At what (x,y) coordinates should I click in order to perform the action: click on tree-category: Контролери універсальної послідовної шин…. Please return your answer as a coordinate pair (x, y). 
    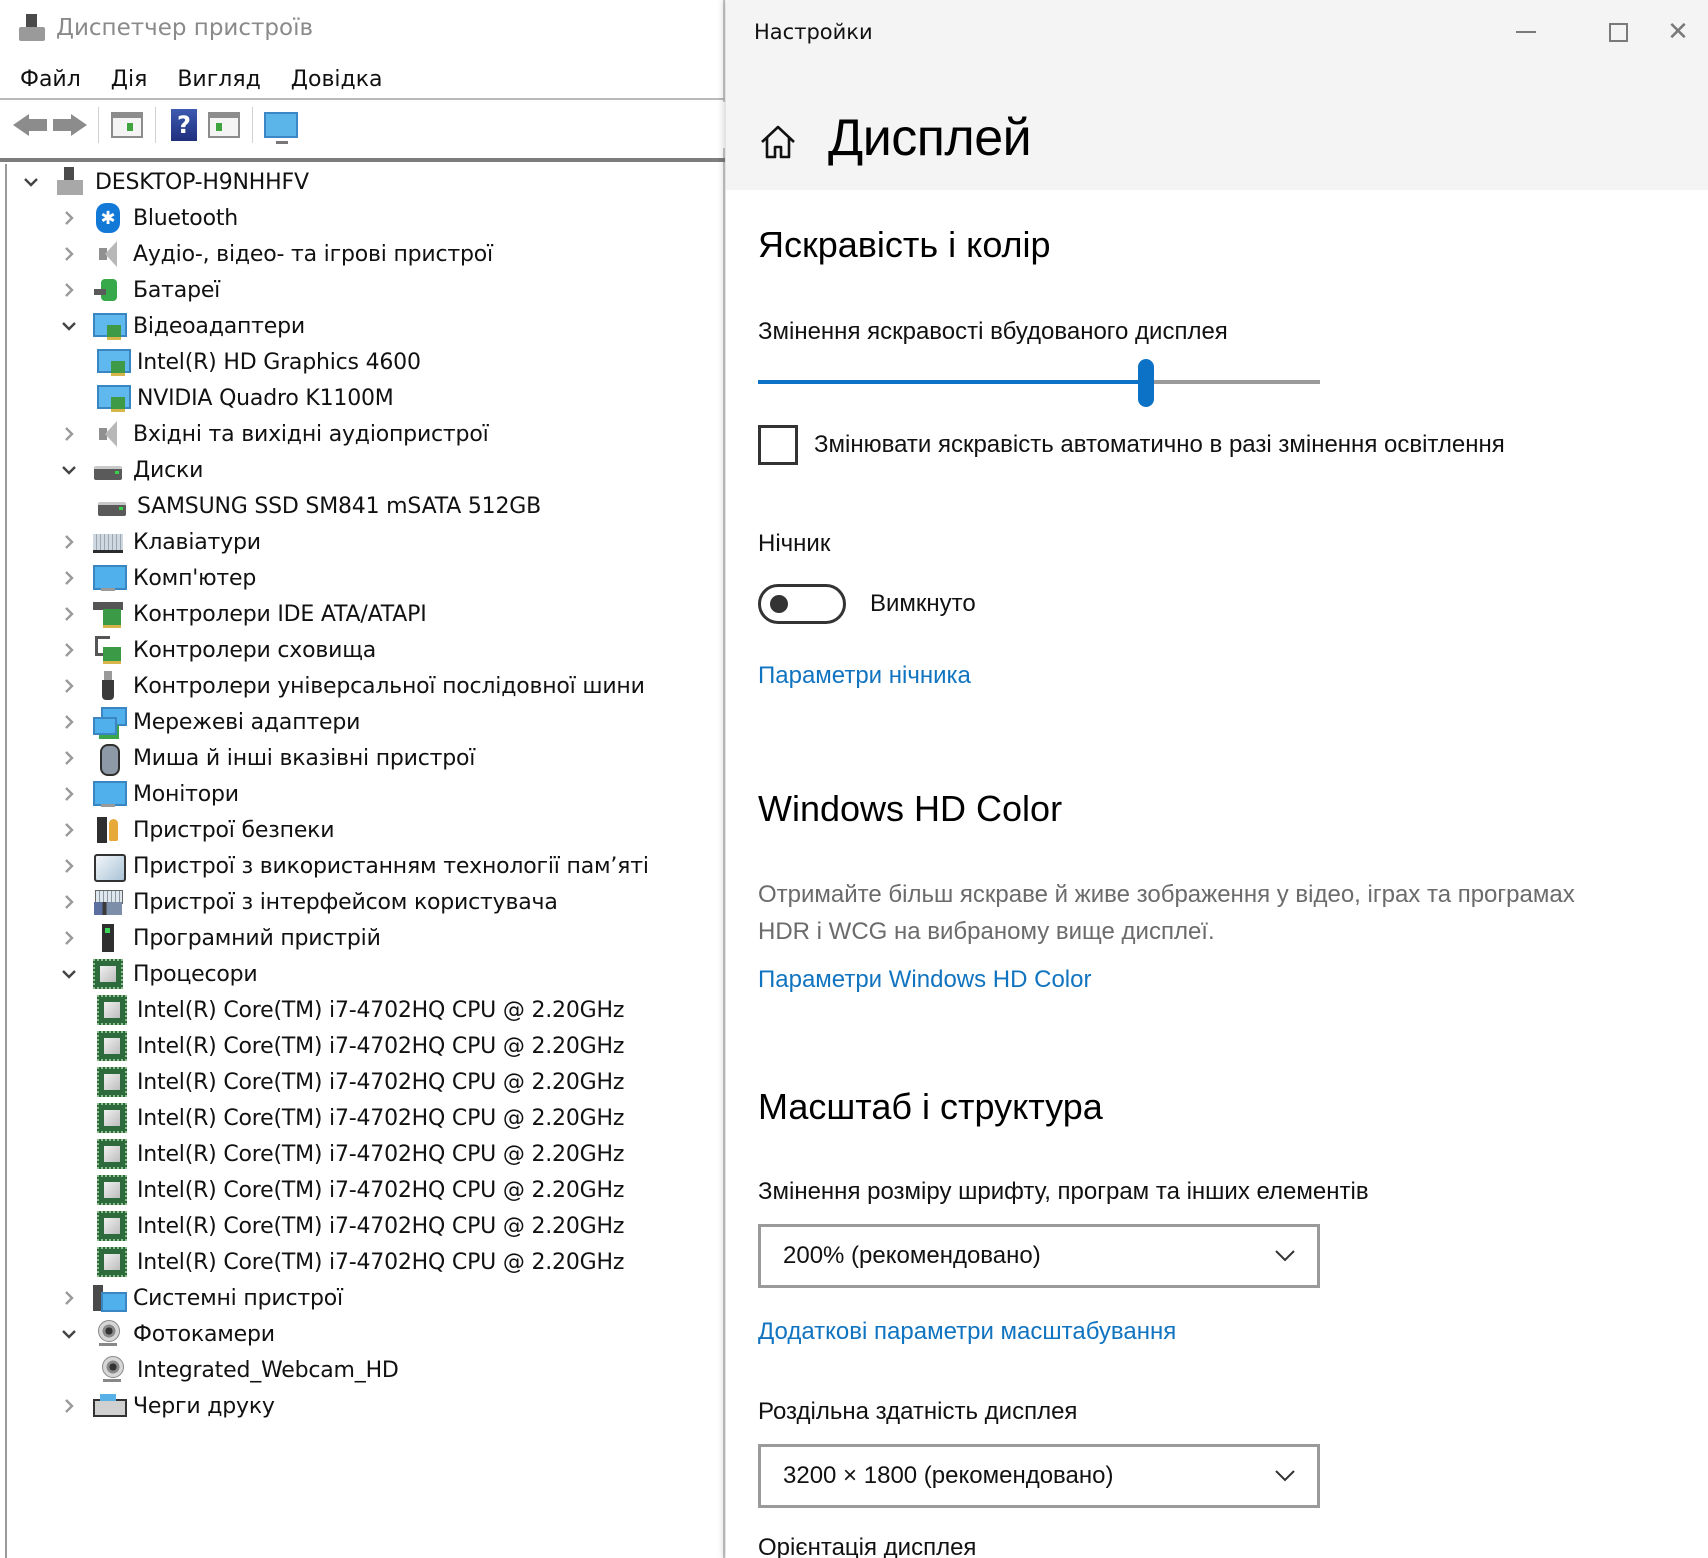
    Looking at the image, I should click on (352, 686).